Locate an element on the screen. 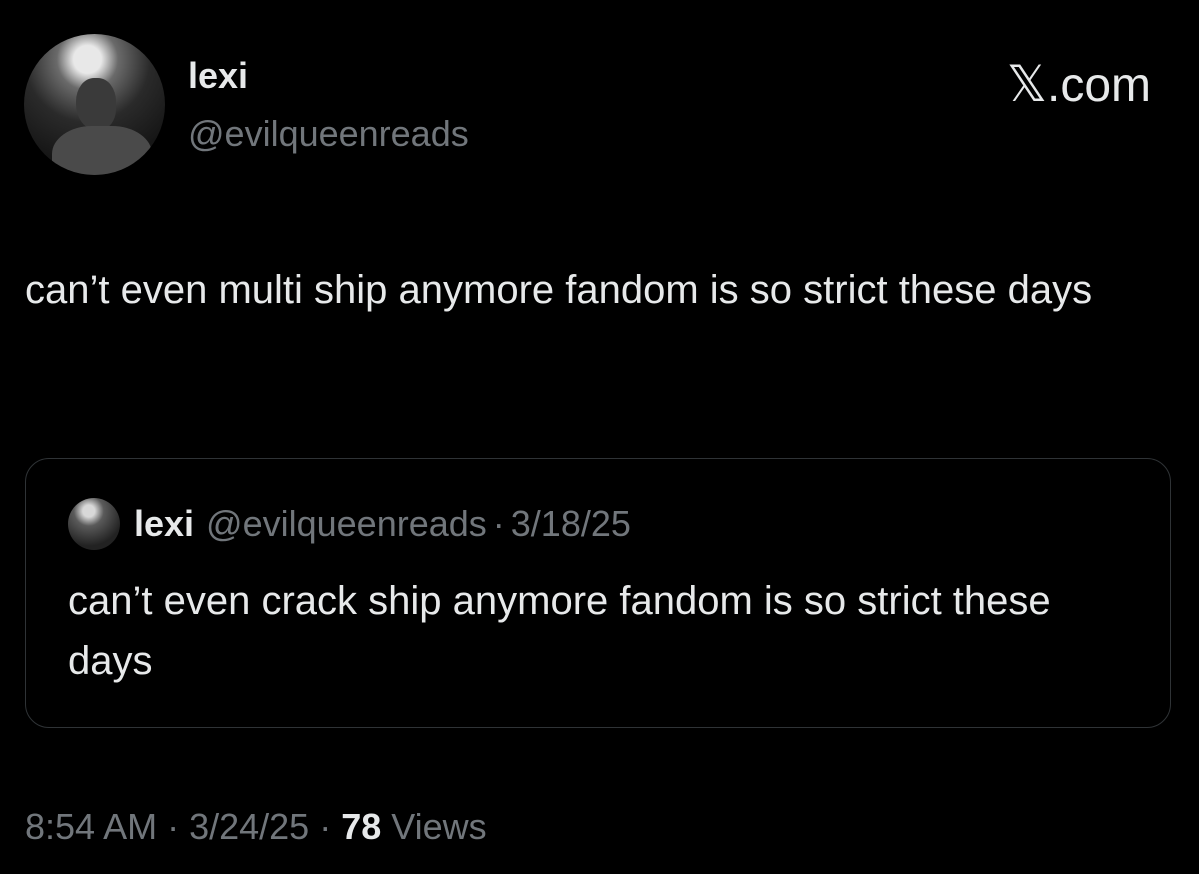 The image size is (1199, 874). quoted-author-avatar is located at coordinates (94, 524).